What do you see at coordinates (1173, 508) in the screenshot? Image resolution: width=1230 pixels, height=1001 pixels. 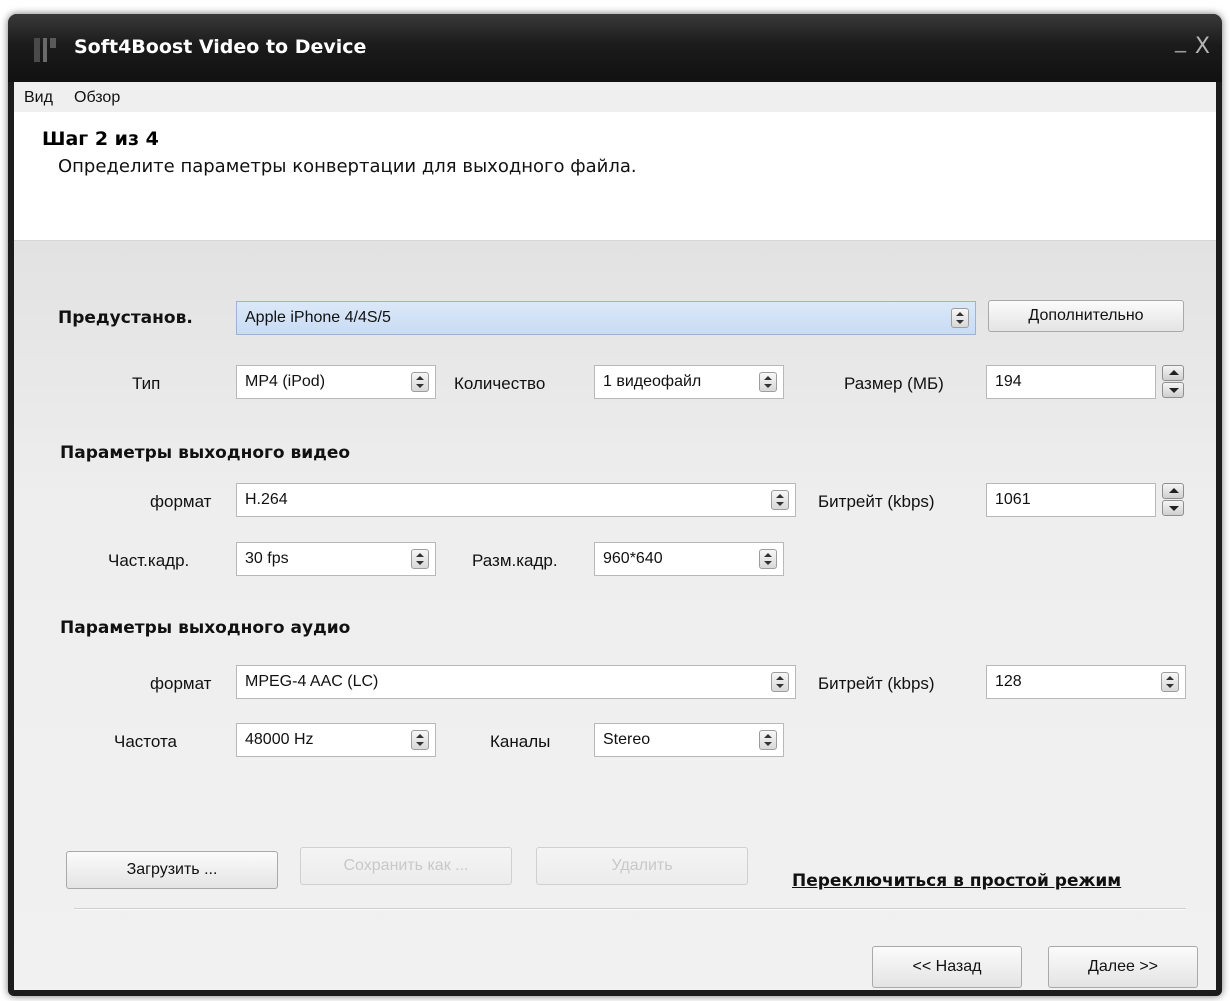 I see `video-bitrate-down-icon` at bounding box center [1173, 508].